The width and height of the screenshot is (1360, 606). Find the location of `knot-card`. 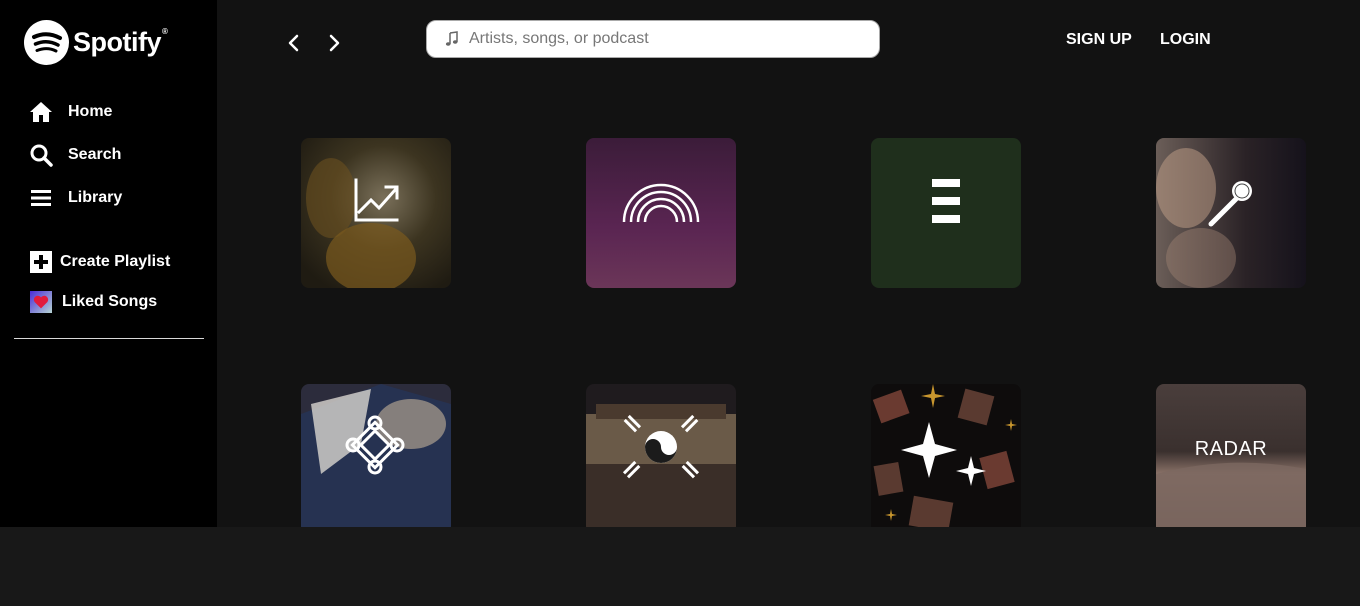

knot-card is located at coordinates (376, 459).